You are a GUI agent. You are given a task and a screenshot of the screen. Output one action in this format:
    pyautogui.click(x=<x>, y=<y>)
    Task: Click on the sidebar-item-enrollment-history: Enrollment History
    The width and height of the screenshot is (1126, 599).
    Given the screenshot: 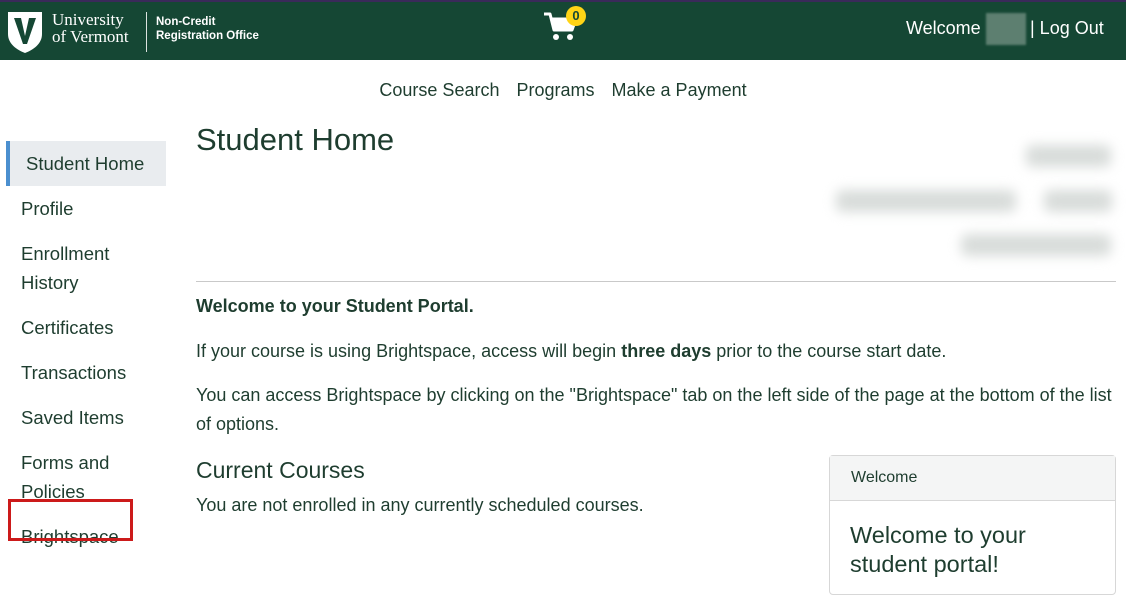 What is the action you would take?
    pyautogui.click(x=71, y=268)
    